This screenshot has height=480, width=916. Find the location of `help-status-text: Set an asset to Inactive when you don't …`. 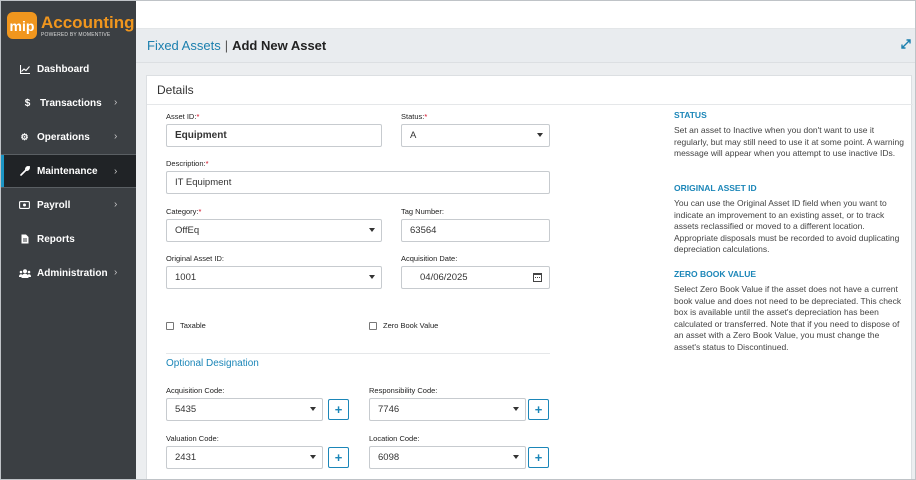

help-status-text: Set an asset to Inactive when you don't … is located at coordinates (789, 141).